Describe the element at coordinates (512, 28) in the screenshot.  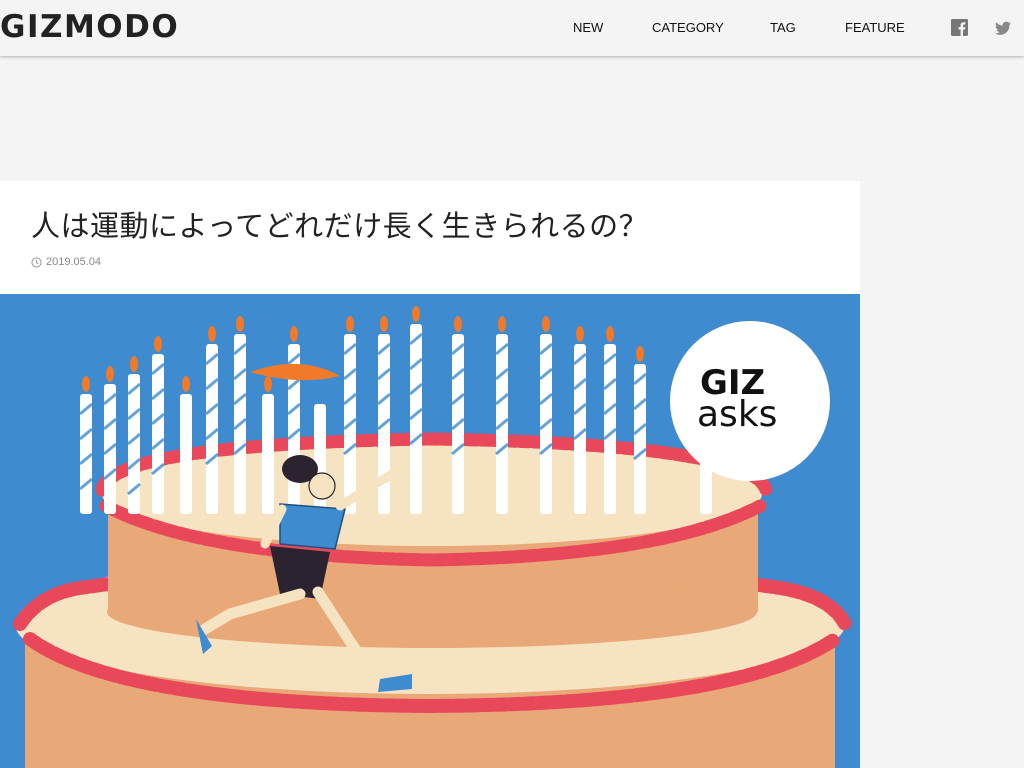
I see `site-header: GIZMODO NEW CATEGORY TAG FEATURE` at that location.